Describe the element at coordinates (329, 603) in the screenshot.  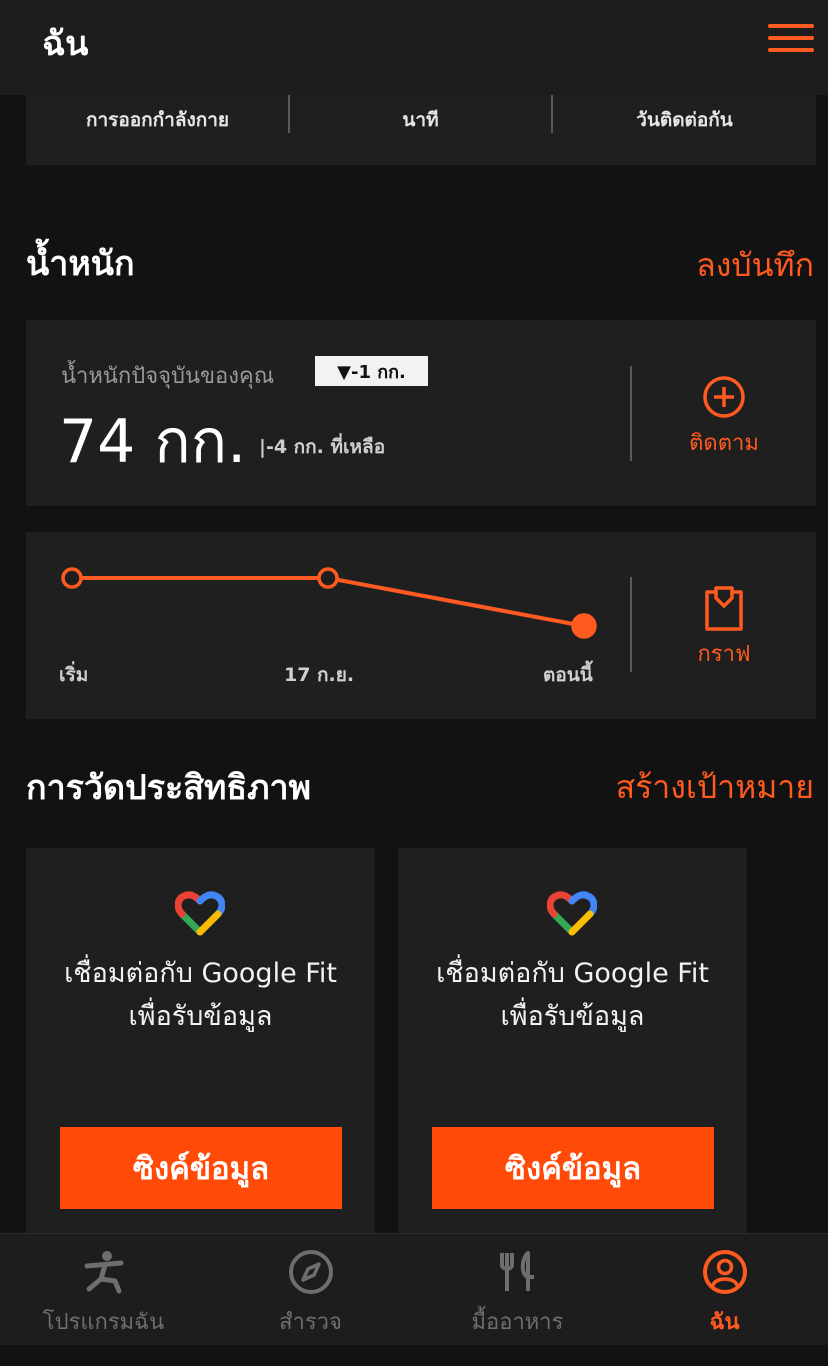
I see `weight-line-chart` at that location.